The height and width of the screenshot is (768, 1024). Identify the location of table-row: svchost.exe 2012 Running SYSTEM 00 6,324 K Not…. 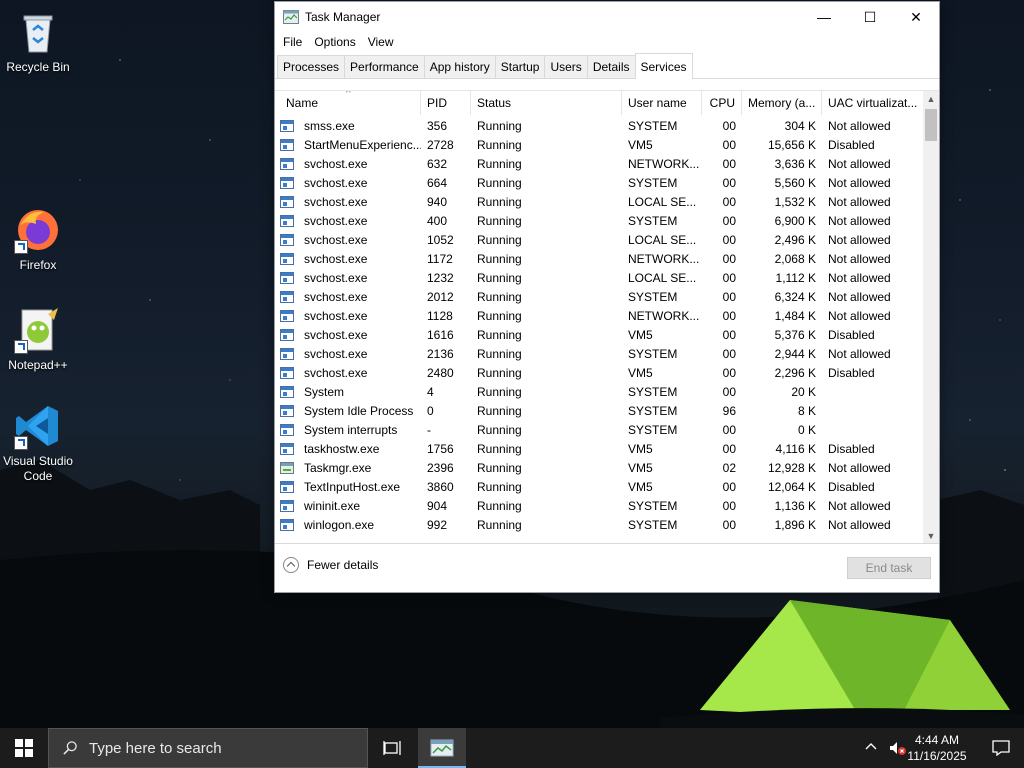
(599, 297).